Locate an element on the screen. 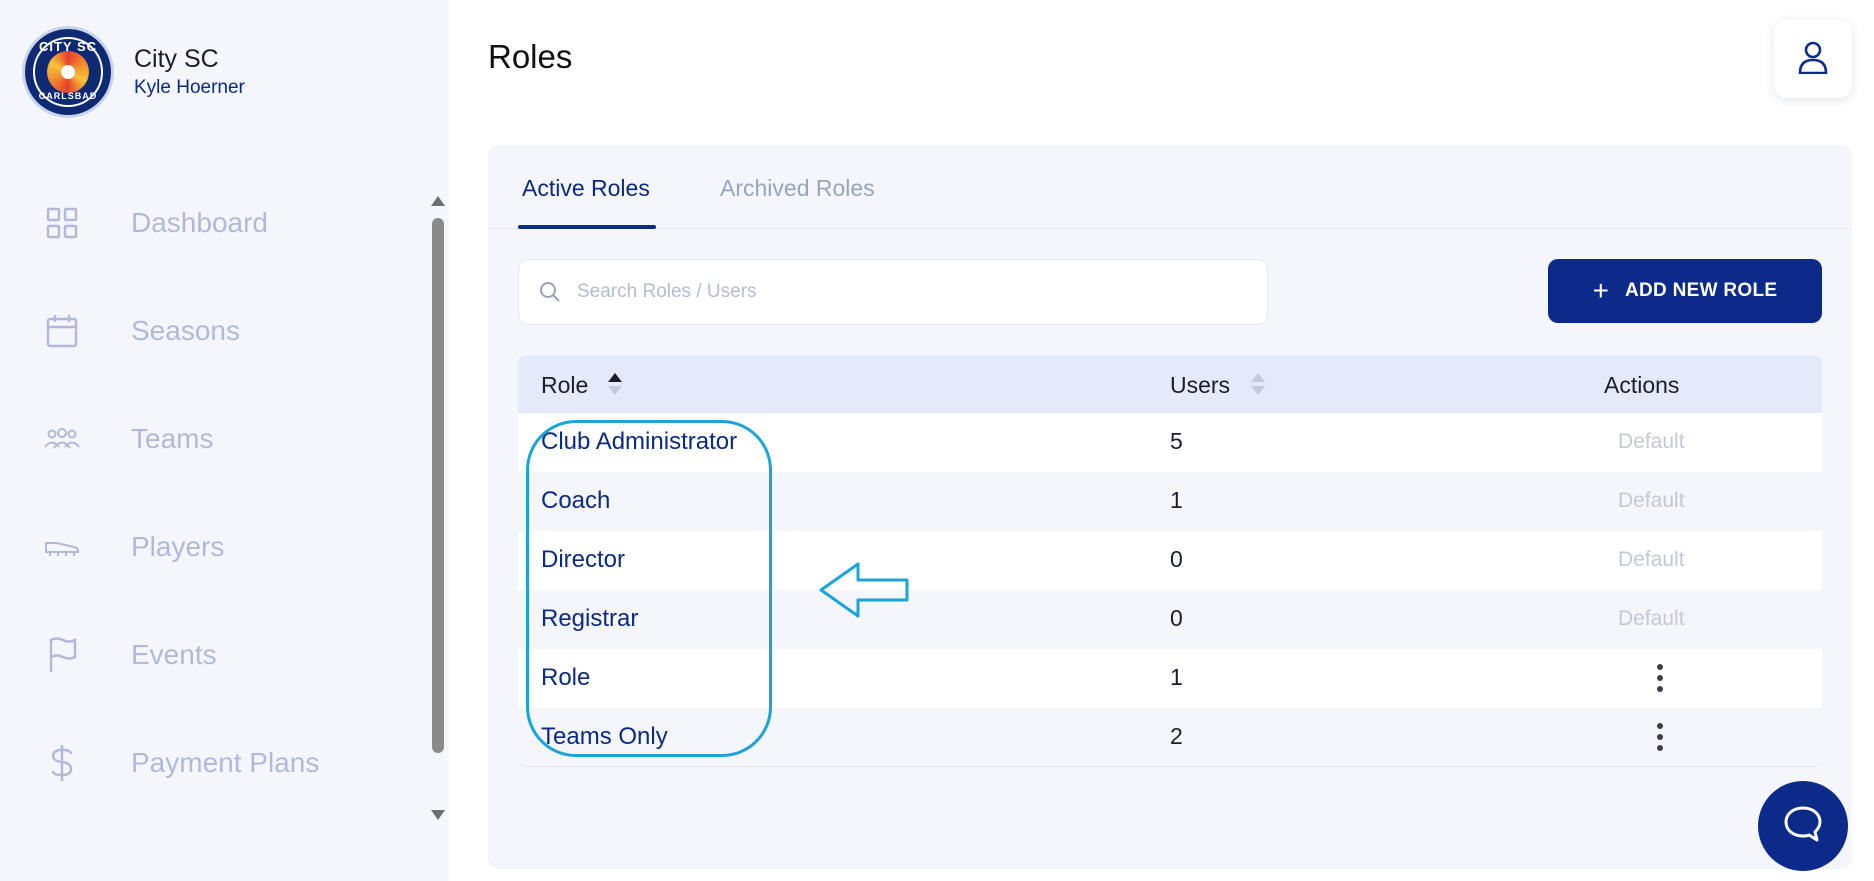  role-name-link: Coach is located at coordinates (575, 501).